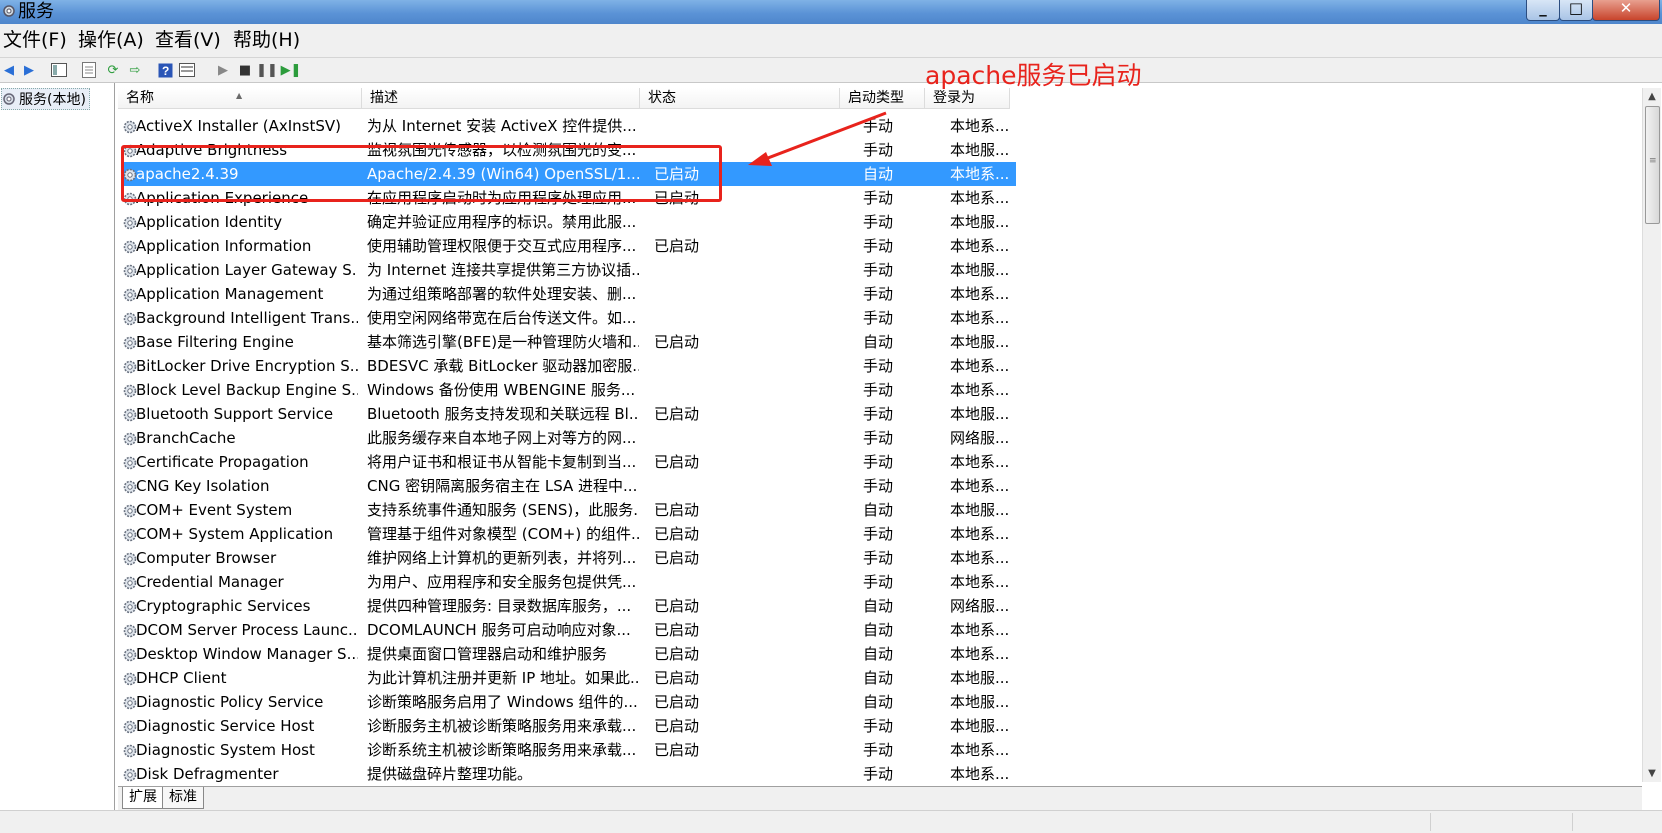 The width and height of the screenshot is (1662, 833). Describe the element at coordinates (29, 70) in the screenshot. I see `forward-arrow-icon: ▶` at that location.